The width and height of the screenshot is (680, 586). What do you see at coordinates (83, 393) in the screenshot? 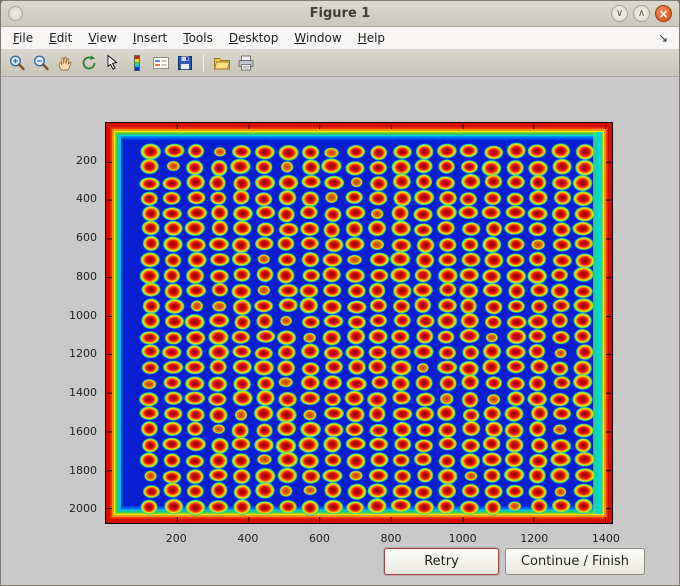
I see `y-tick-label: 1400` at bounding box center [83, 393].